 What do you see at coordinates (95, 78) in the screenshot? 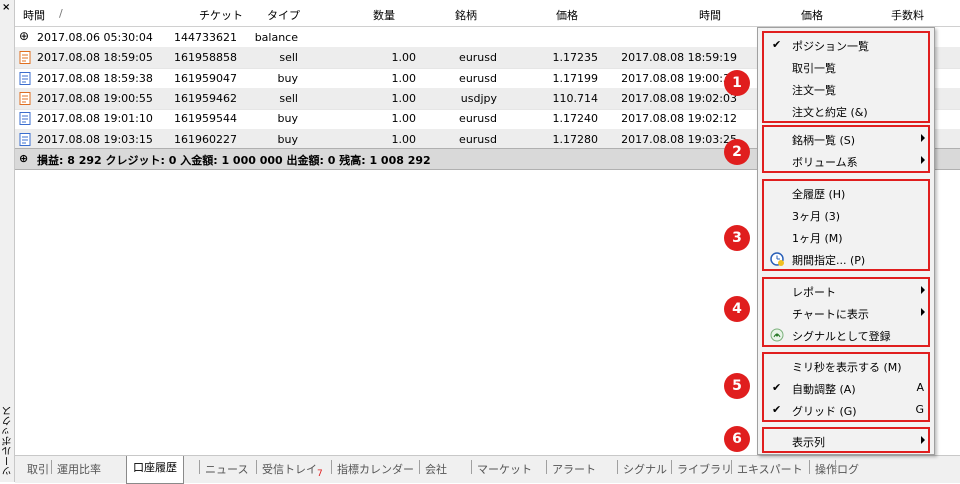
I see `cell-time: 2017.08.08 18:59:38` at bounding box center [95, 78].